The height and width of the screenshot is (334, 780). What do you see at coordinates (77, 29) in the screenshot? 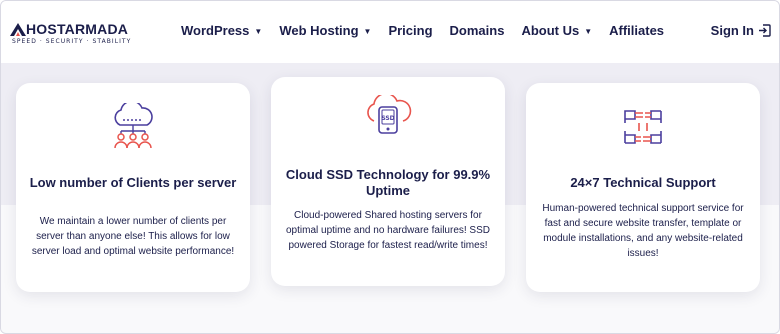
I see `brand-name: HOSTARMADA` at bounding box center [77, 29].